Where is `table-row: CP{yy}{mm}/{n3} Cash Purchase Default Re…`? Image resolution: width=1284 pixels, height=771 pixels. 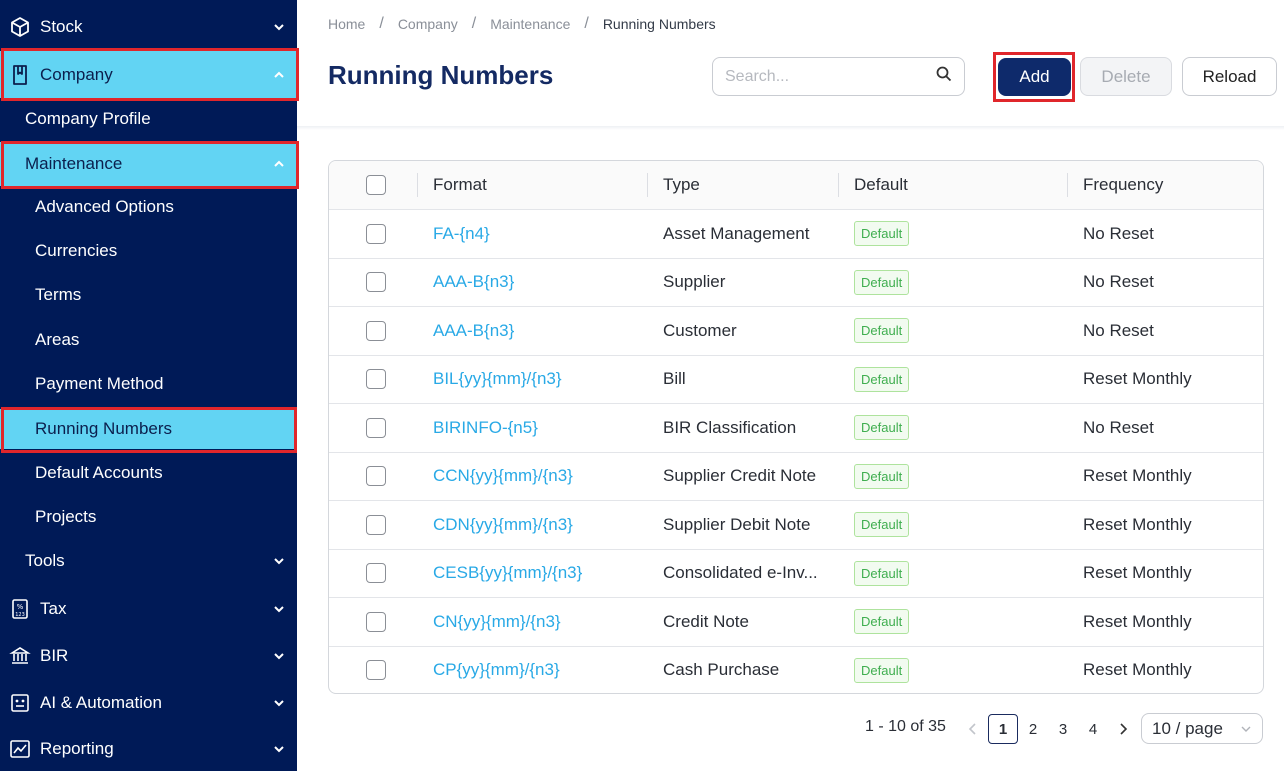
table-row: CP{yy}{mm}/{n3} Cash Purchase Default Re… is located at coordinates (796, 669).